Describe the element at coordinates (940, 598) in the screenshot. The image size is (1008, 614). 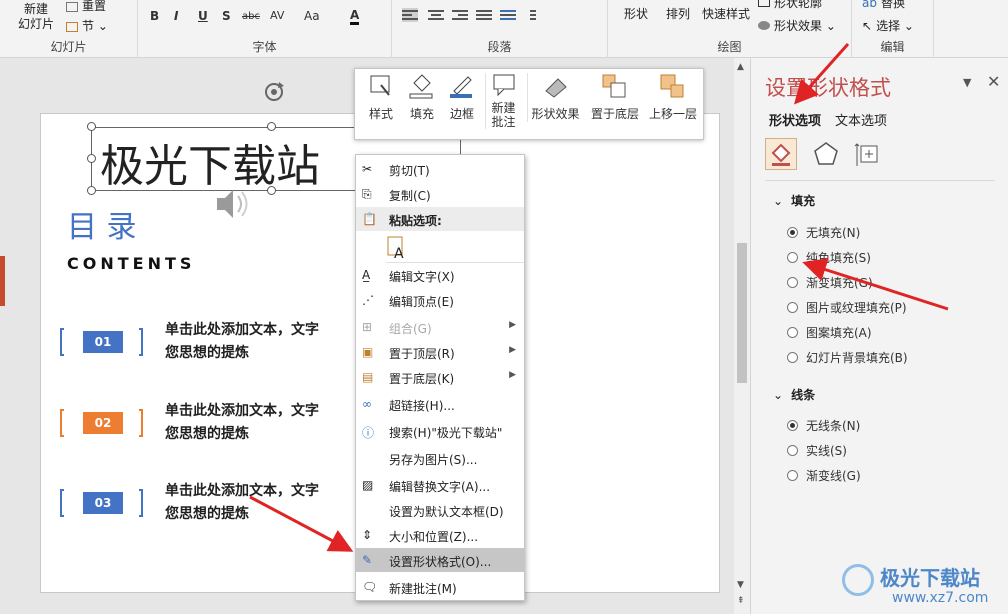
I see `watermark-url: www.xz7.com` at that location.